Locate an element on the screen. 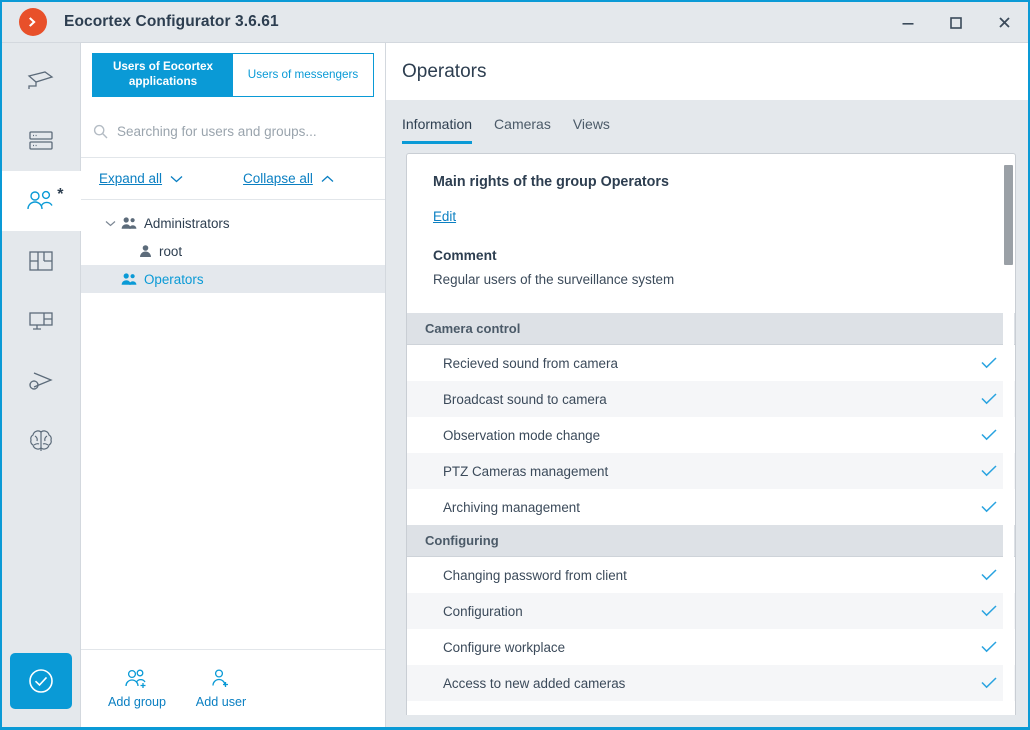 Image resolution: width=1030 pixels, height=730 pixels. permission-label: Configuration is located at coordinates (483, 611).